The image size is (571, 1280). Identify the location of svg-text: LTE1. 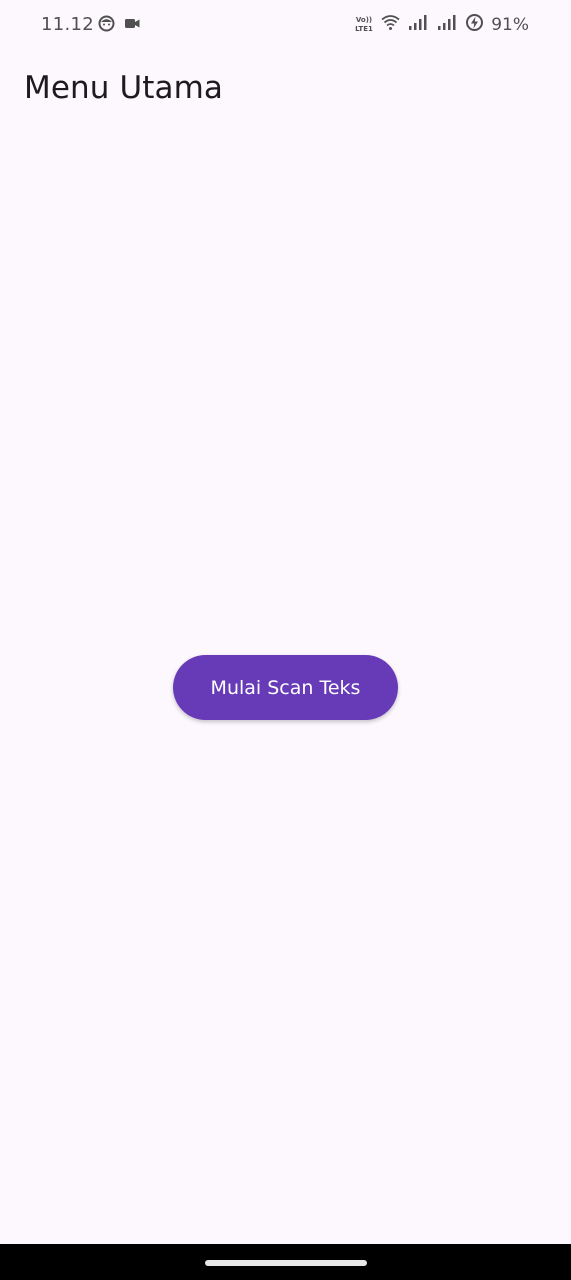
(364, 29).